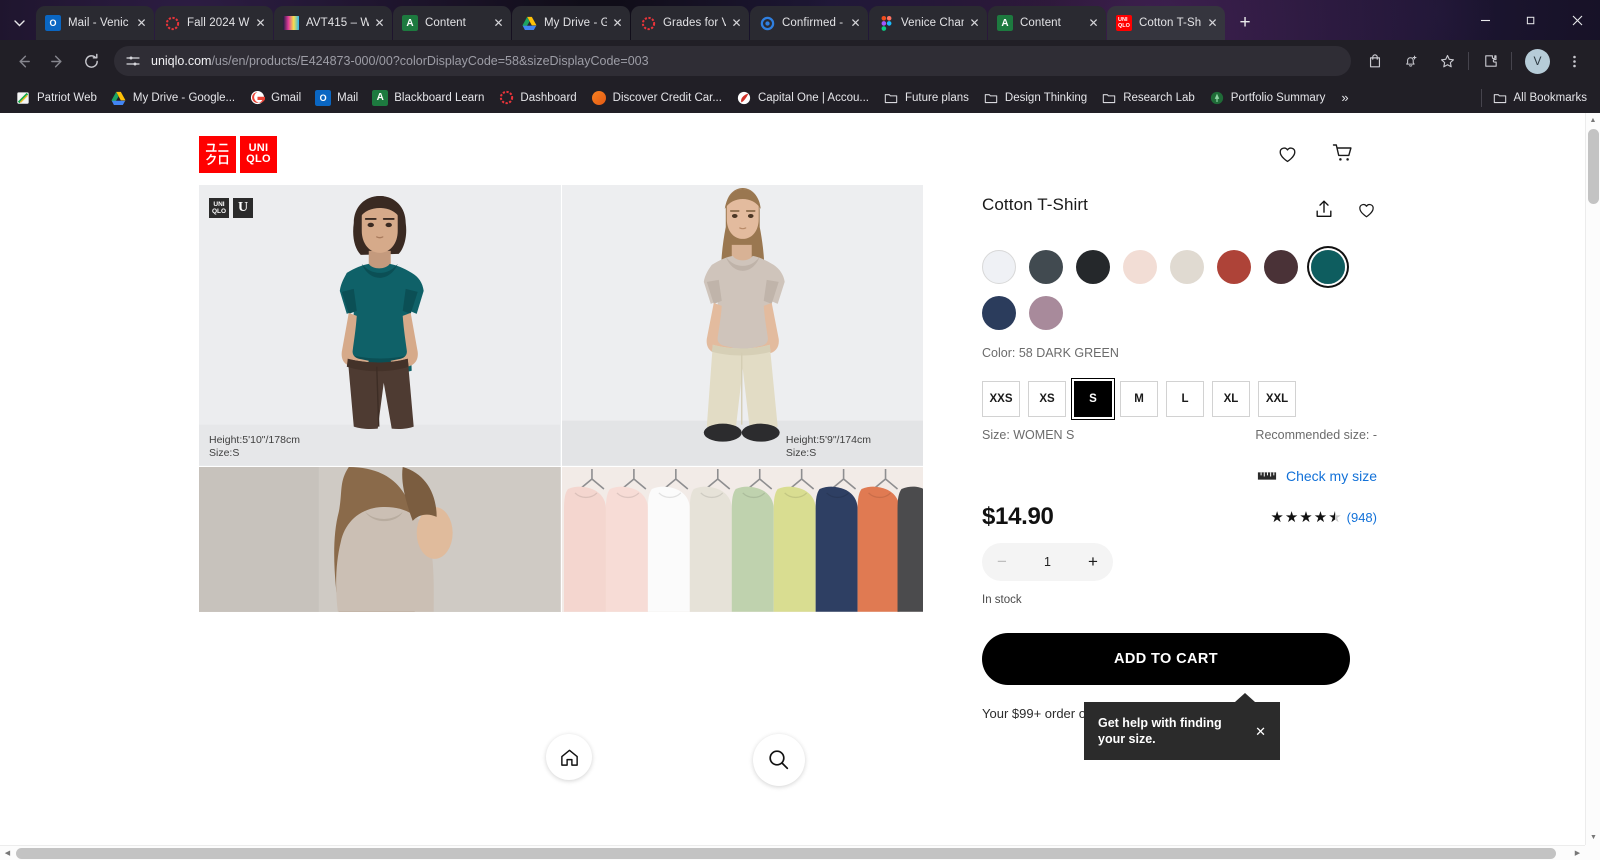 This screenshot has width=1600, height=860. What do you see at coordinates (1173, 290) in the screenshot?
I see `color-swatches` at bounding box center [1173, 290].